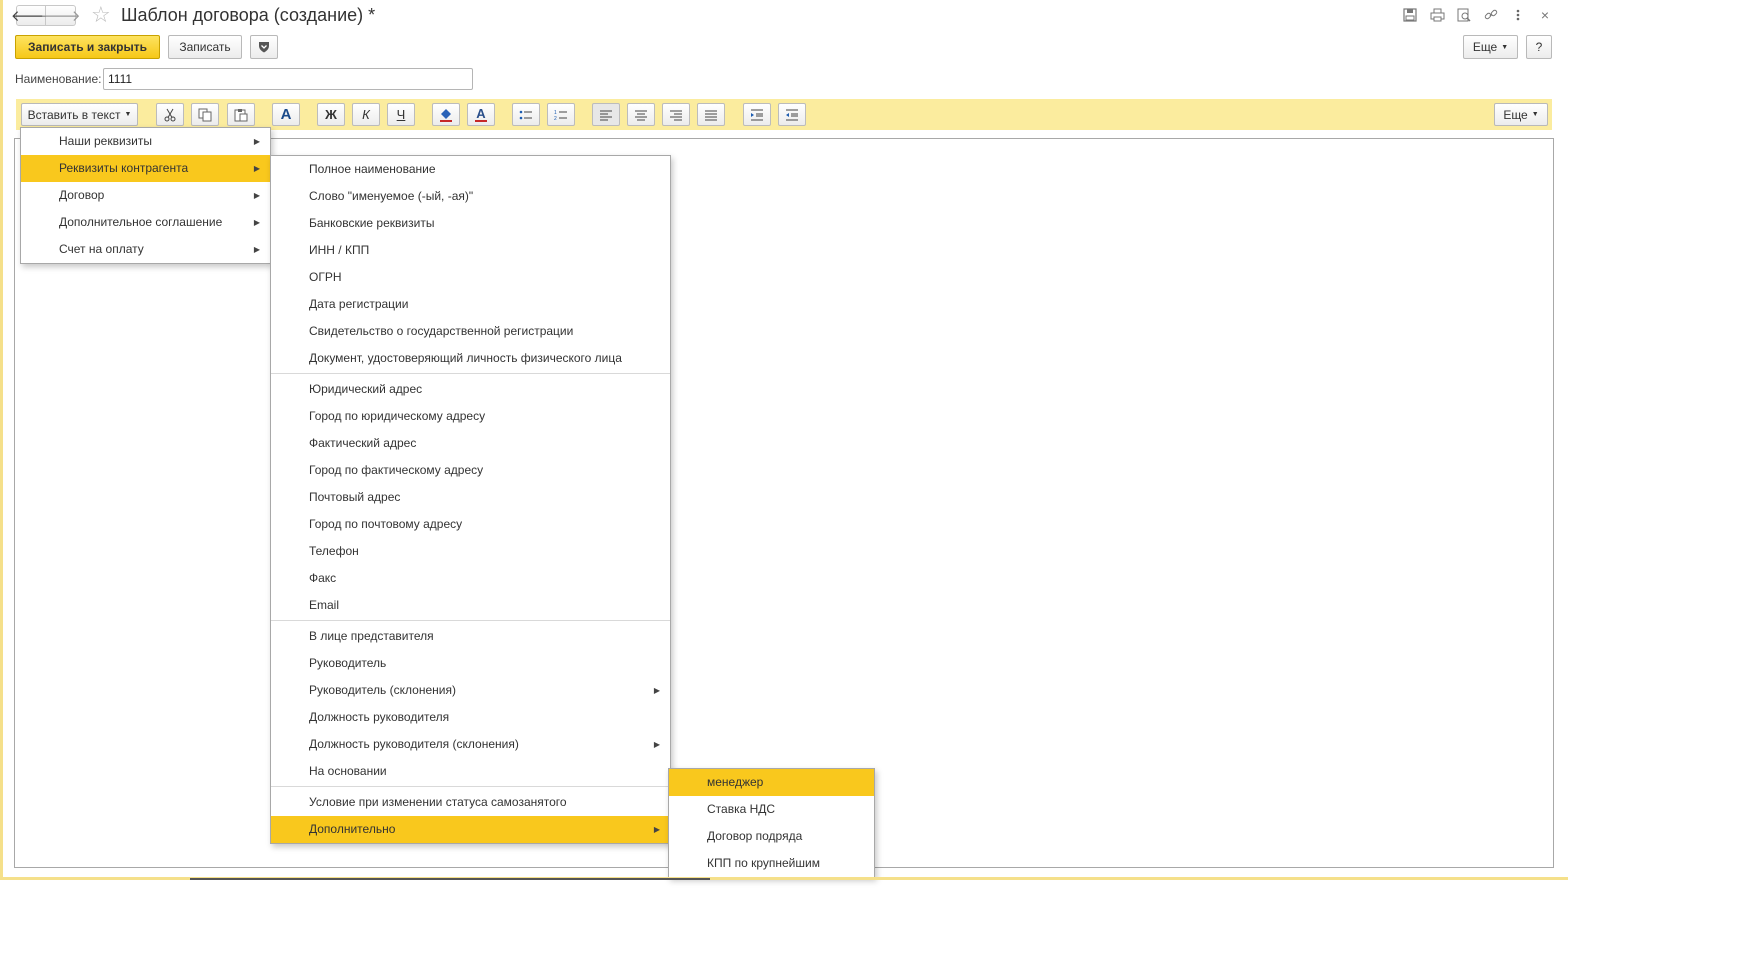  Describe the element at coordinates (481, 120) in the screenshot. I see `color-swatch` at that location.